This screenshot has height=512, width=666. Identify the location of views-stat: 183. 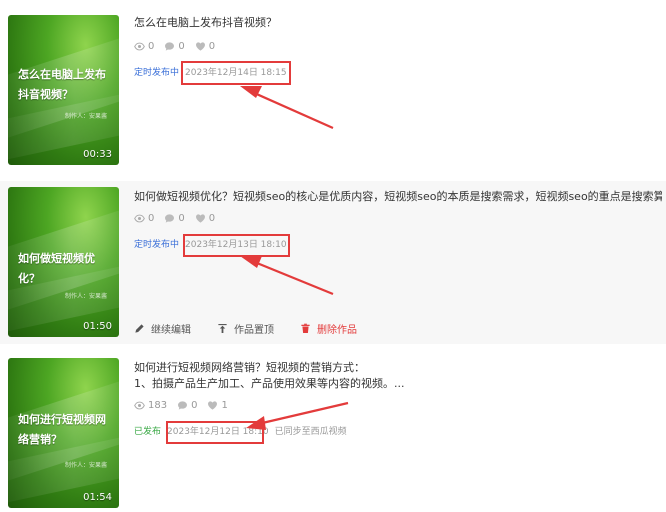
(150, 405).